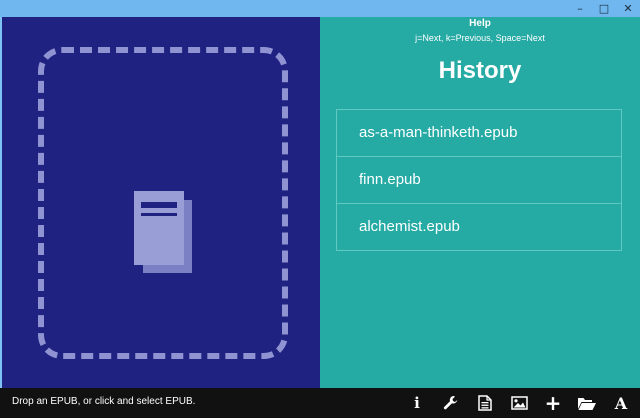 This screenshot has height=418, width=640. What do you see at coordinates (480, 38) in the screenshot?
I see `help-keys: j=Next, k=Previous, Space=Next` at bounding box center [480, 38].